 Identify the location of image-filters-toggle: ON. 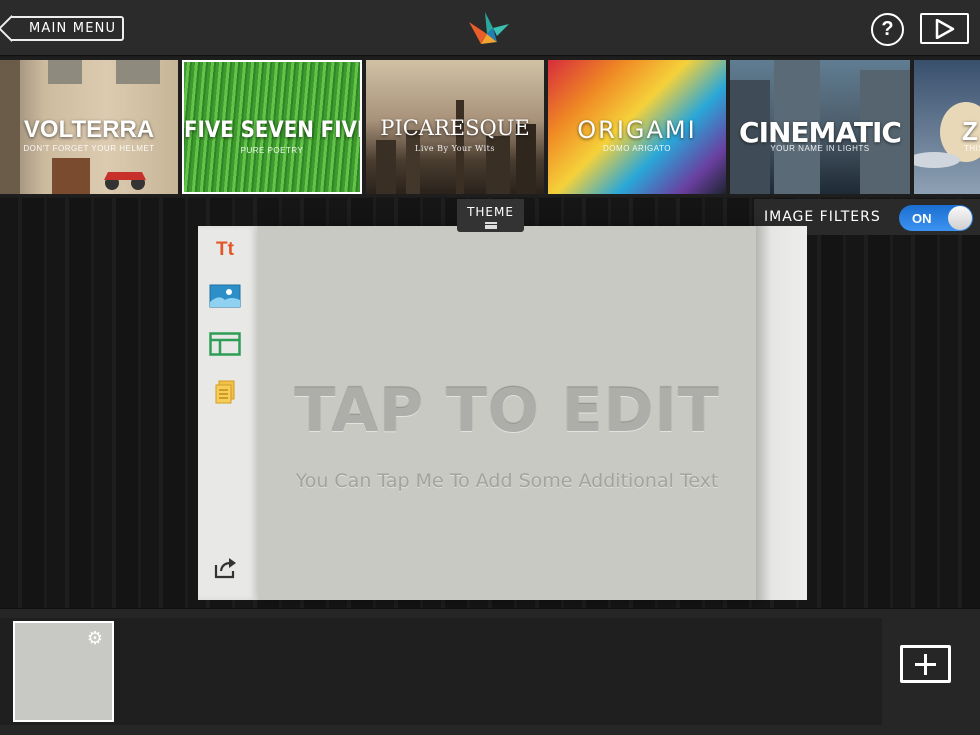
(936, 218).